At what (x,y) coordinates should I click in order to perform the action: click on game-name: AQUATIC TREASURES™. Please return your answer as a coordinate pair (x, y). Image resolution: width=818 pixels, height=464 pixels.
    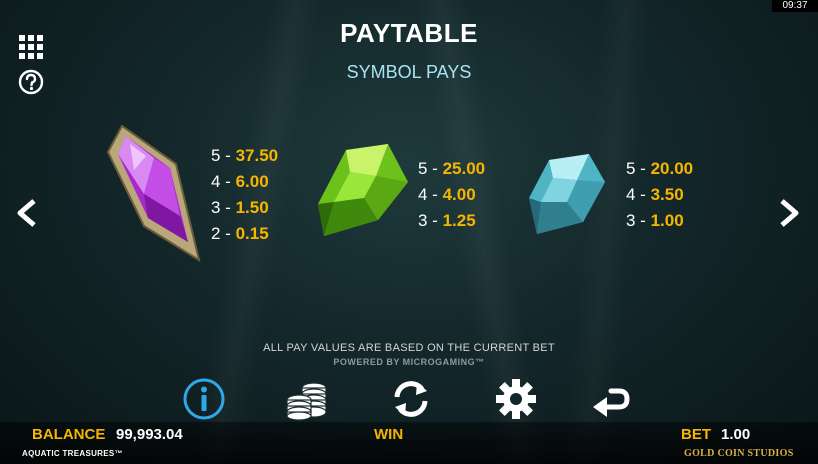
    Looking at the image, I should click on (72, 453).